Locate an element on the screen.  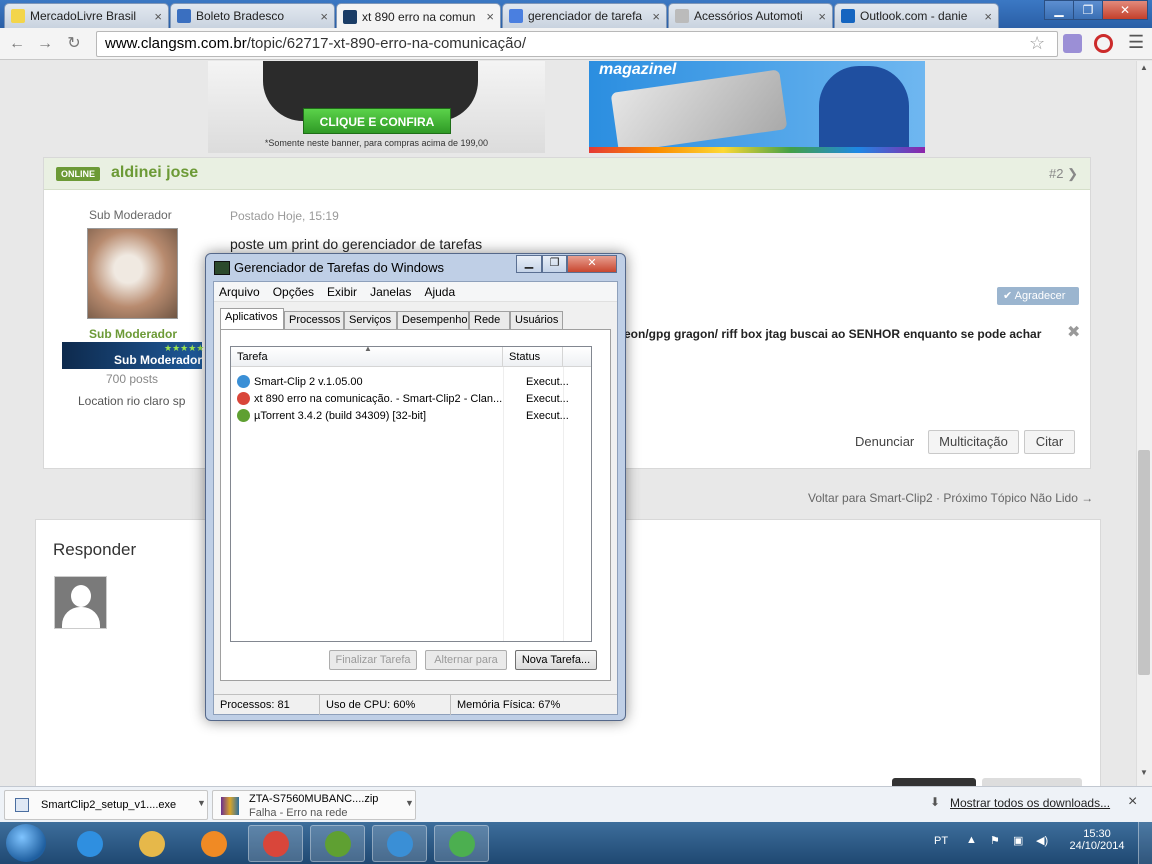
tab-rede: Rede is located at coordinates (489, 320).